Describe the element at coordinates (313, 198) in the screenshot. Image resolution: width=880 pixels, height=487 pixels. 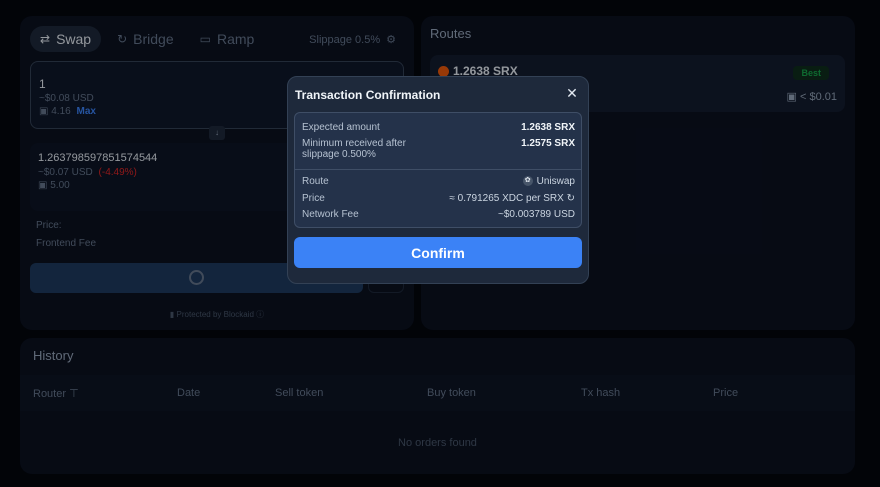
I see `price-row-label: Price` at that location.